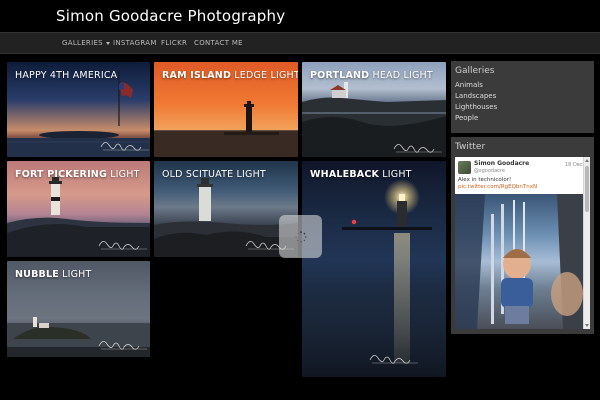 Image resolution: width=600 pixels, height=400 pixels. I want to click on nav-instagram: INSTAGRAM, so click(135, 43).